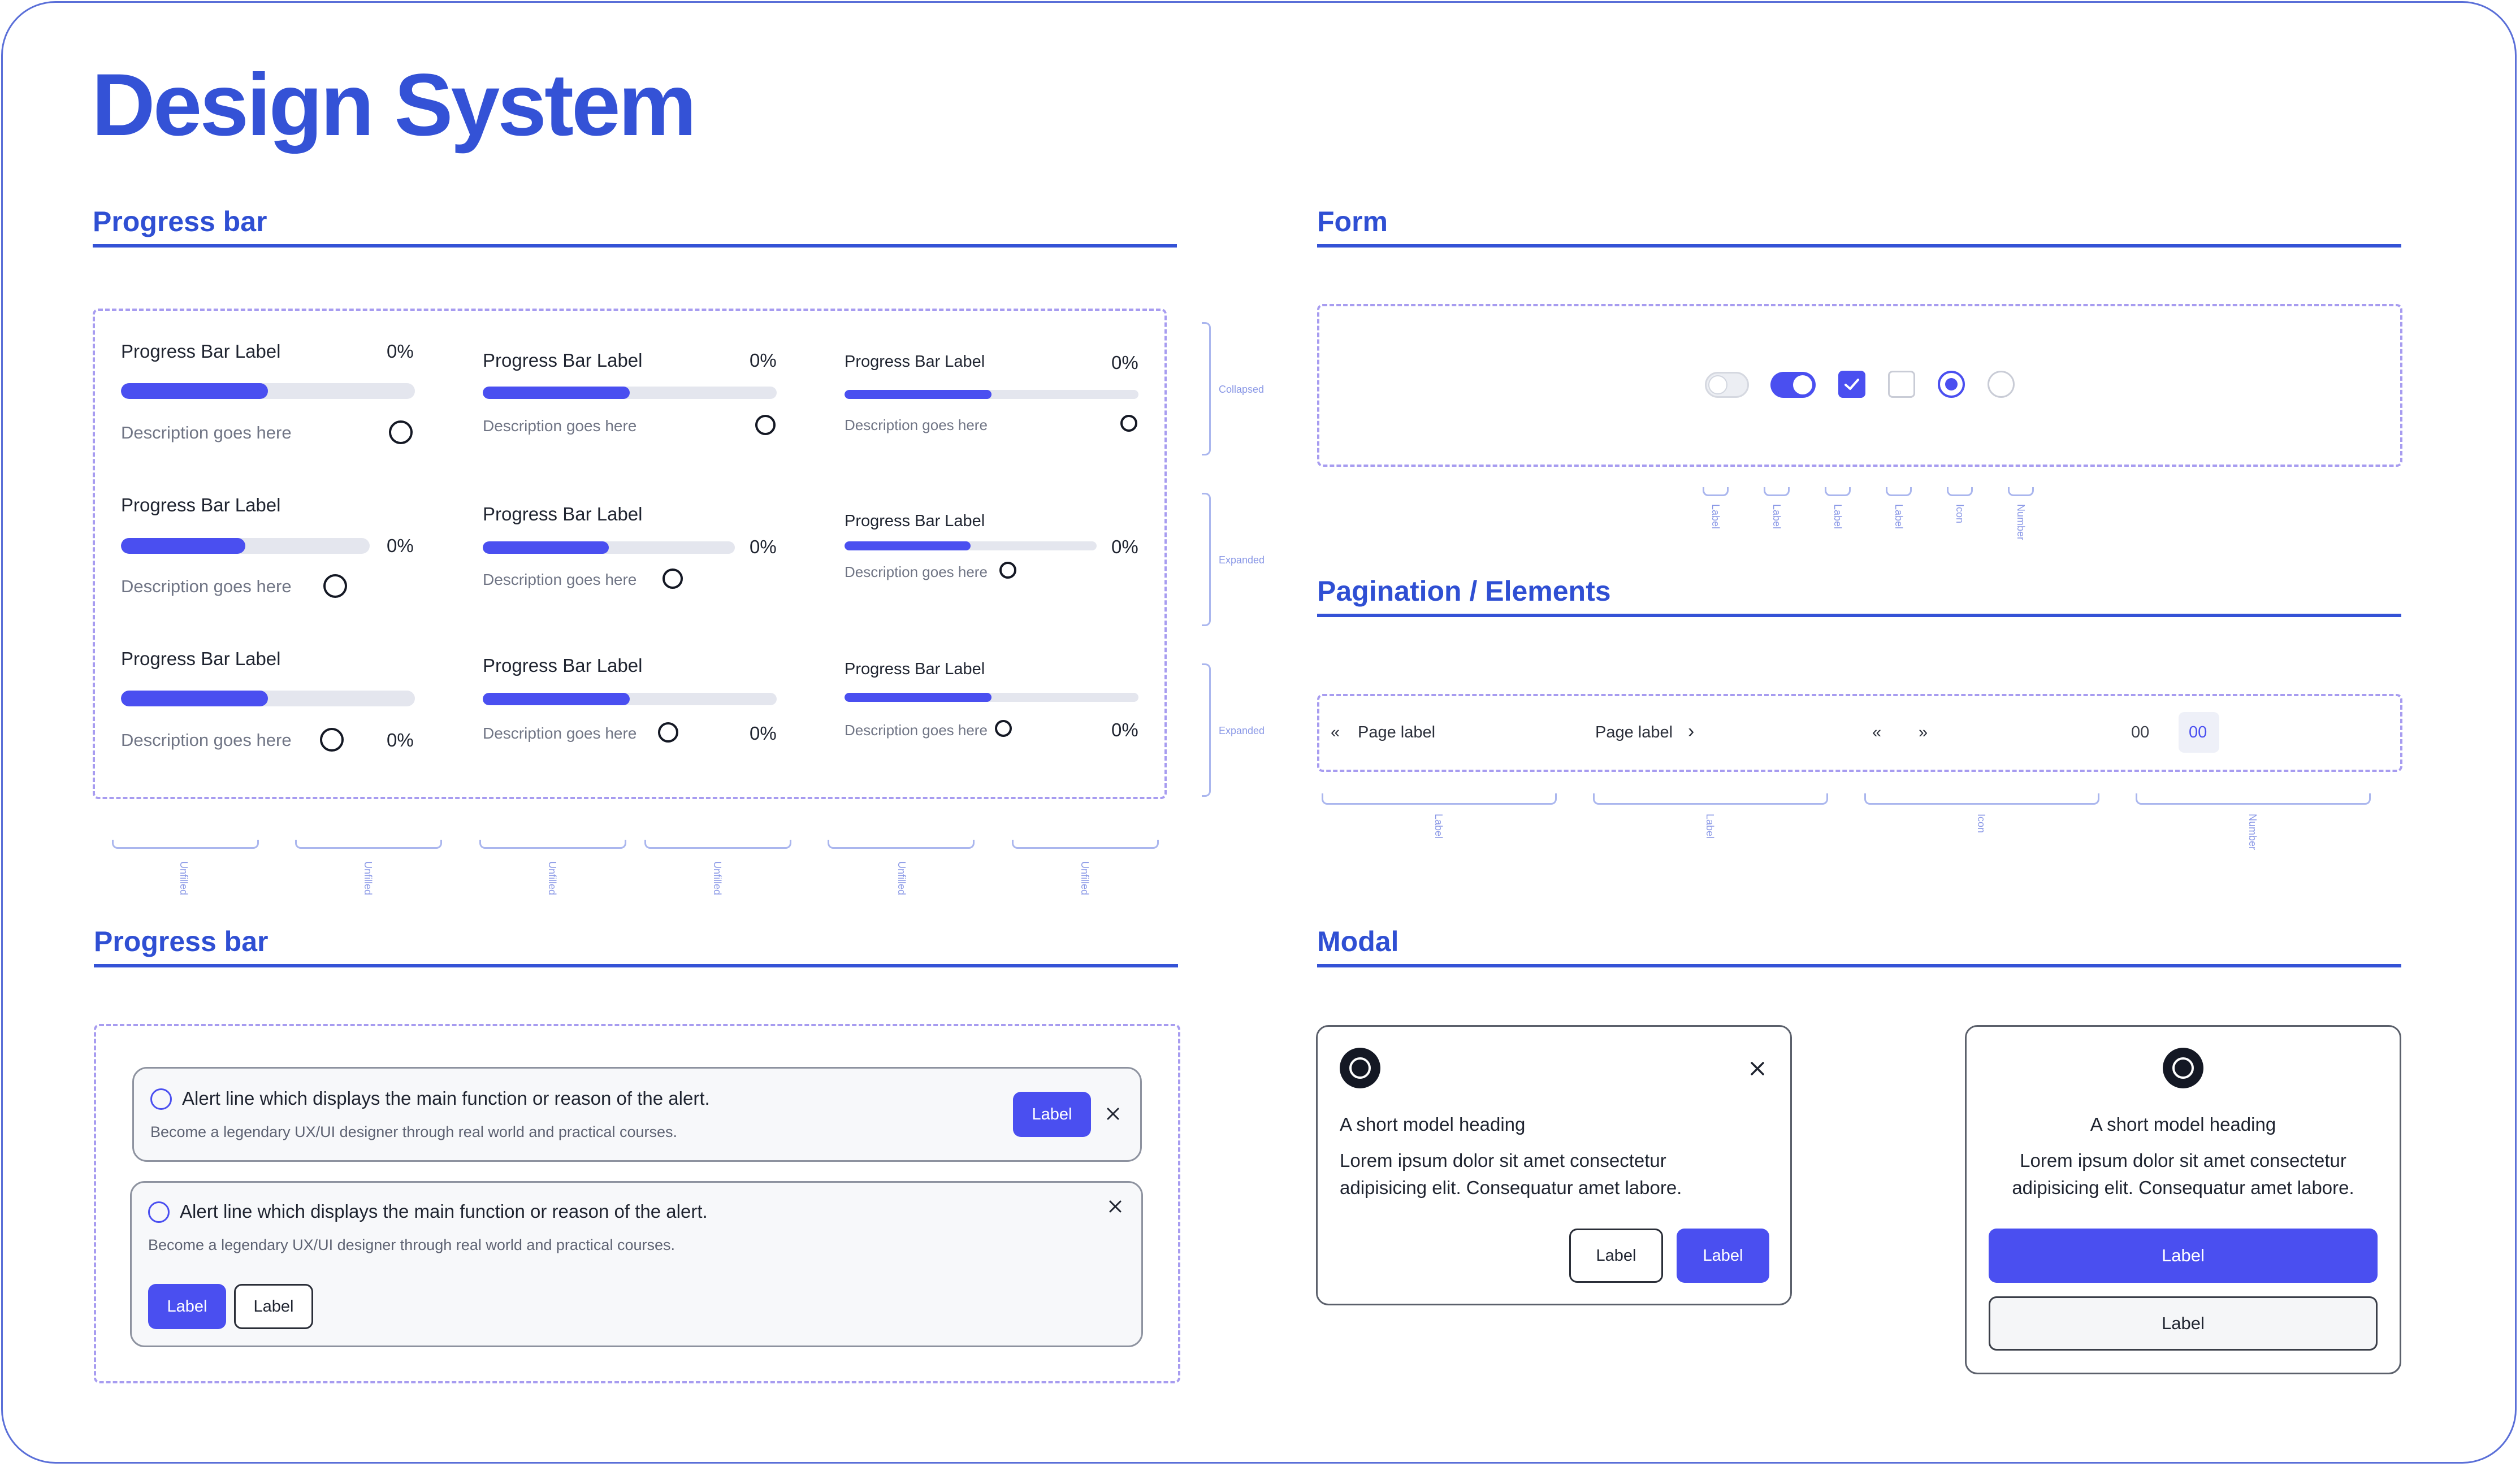 This screenshot has height=1467, width=2520. Describe the element at coordinates (1358, 942) in the screenshot. I see `modal-section-title: Modal` at that location.